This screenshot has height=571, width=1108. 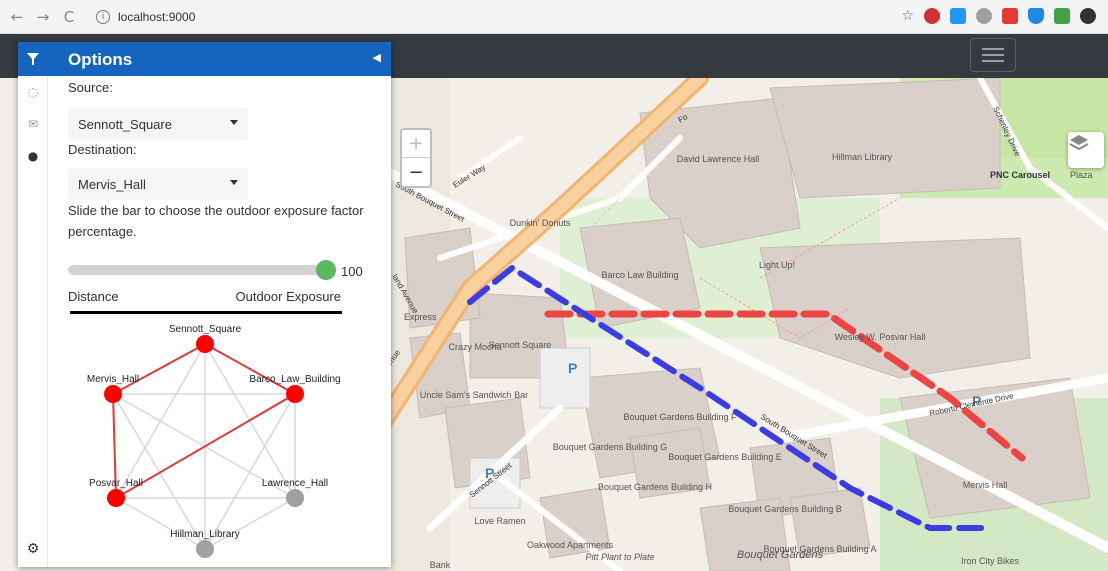 What do you see at coordinates (880, 337) in the screenshot?
I see `map-label-wesley: Wesley W. Posvar Hall` at bounding box center [880, 337].